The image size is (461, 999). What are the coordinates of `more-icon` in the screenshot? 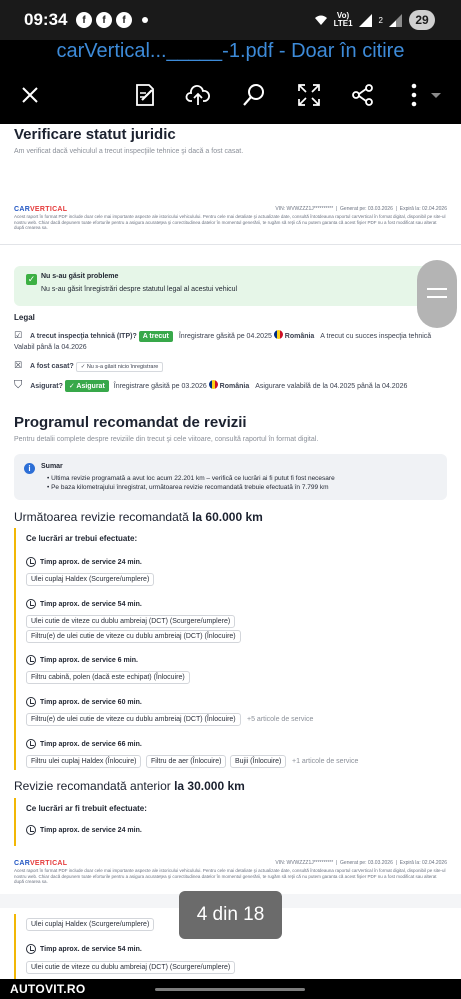 It's located at (426, 95).